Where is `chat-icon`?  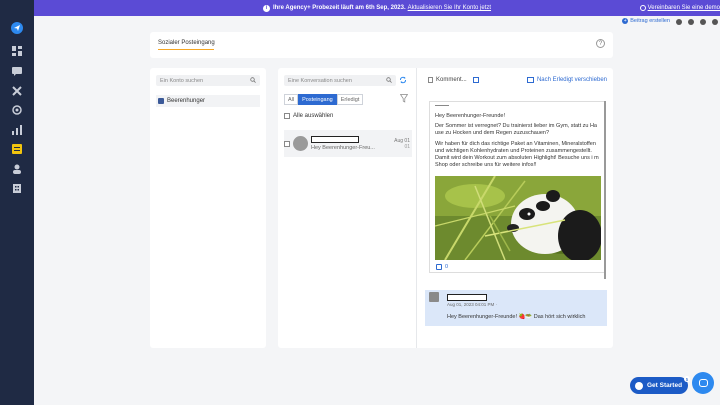
chat-icon is located at coordinates (703, 383).